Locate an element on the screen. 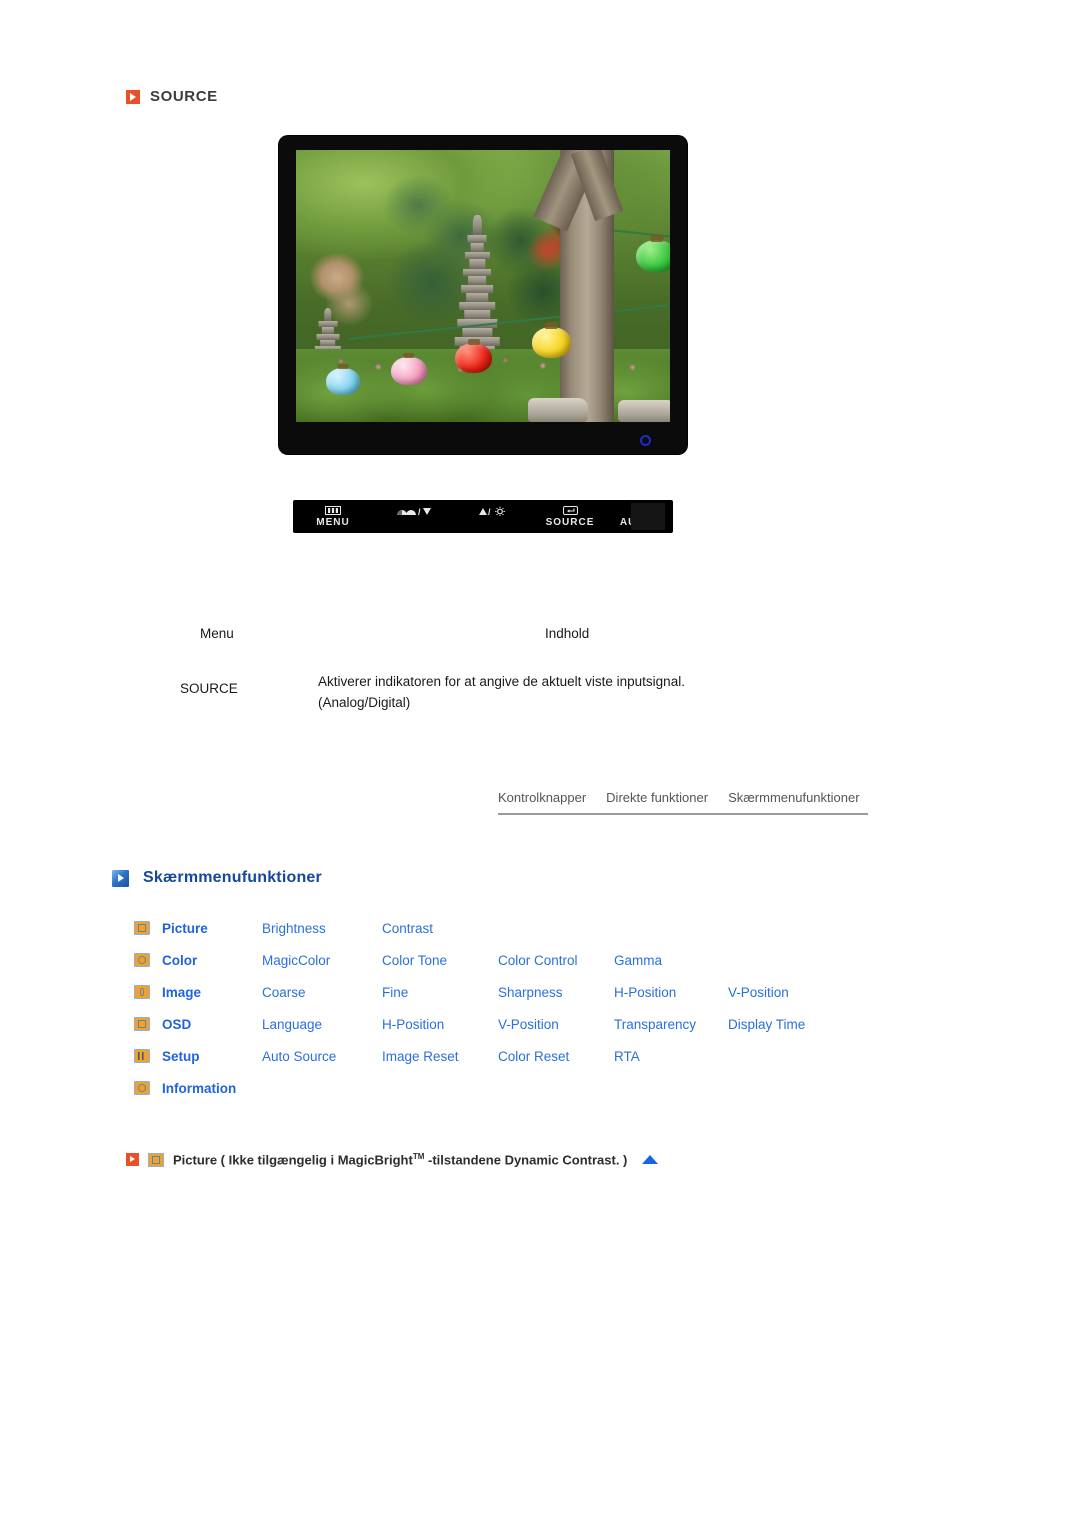 Image resolution: width=1080 pixels, height=1528 pixels. osd-item-h-position-image: H-Position is located at coordinates (671, 992).